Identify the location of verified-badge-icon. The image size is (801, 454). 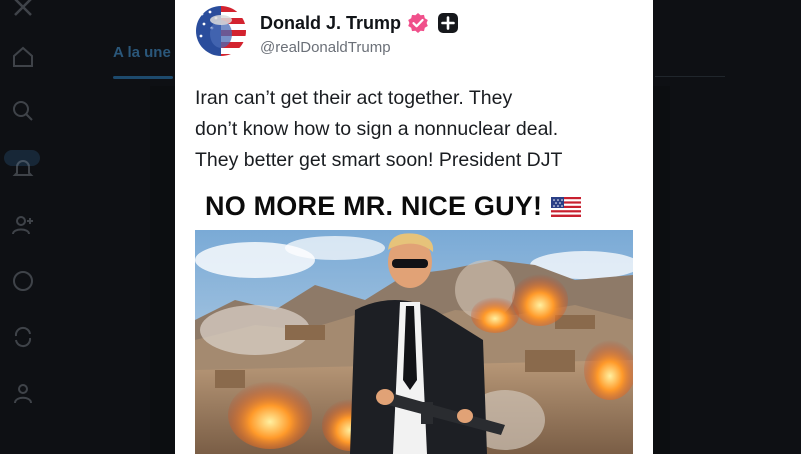
(418, 23).